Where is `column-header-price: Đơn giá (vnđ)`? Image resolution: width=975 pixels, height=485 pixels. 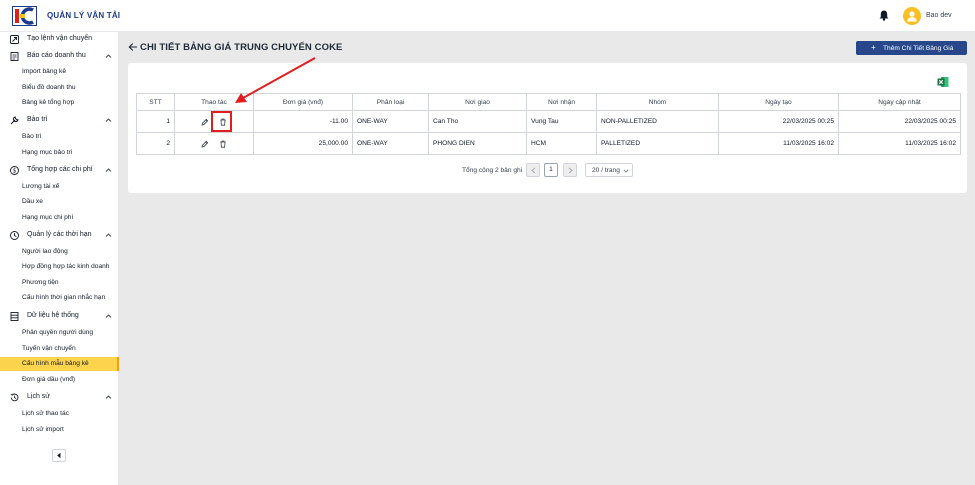 column-header-price: Đơn giá (vnđ) is located at coordinates (303, 102).